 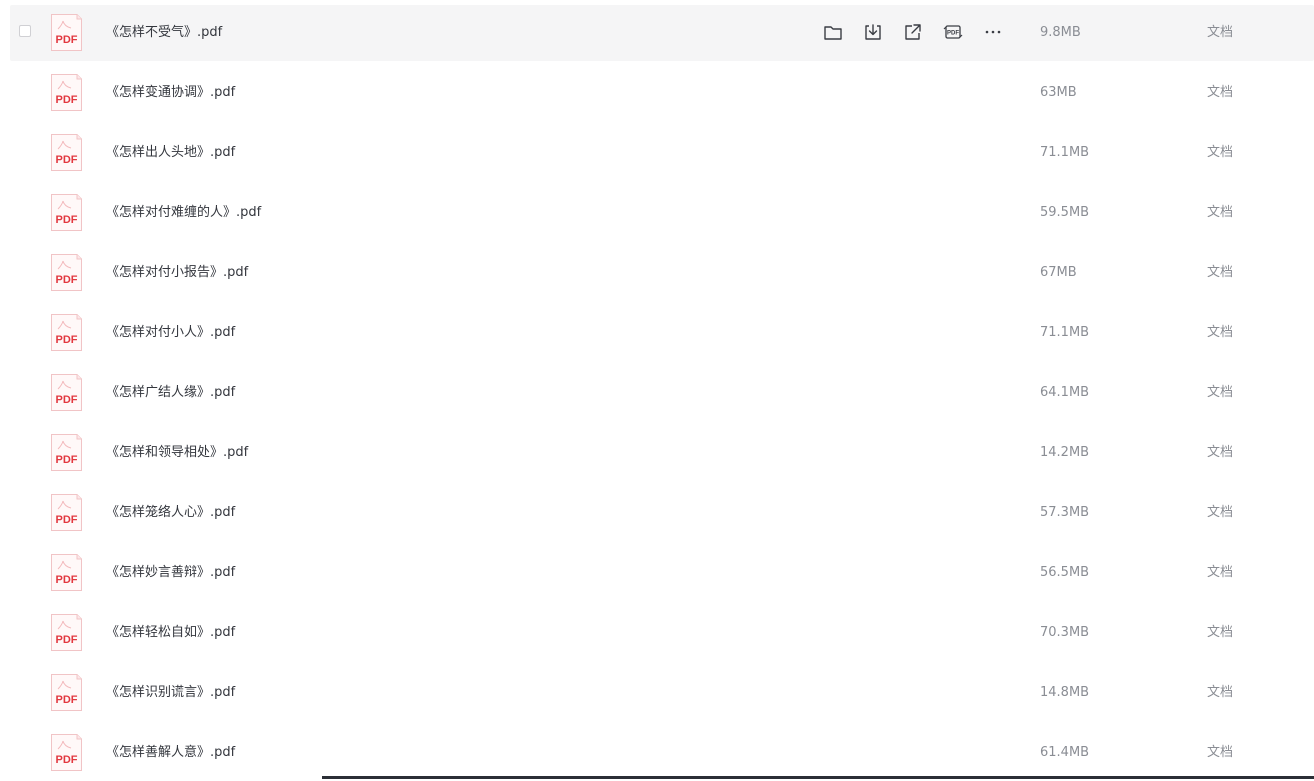 I want to click on file-size: 56.5MB, so click(x=1065, y=572).